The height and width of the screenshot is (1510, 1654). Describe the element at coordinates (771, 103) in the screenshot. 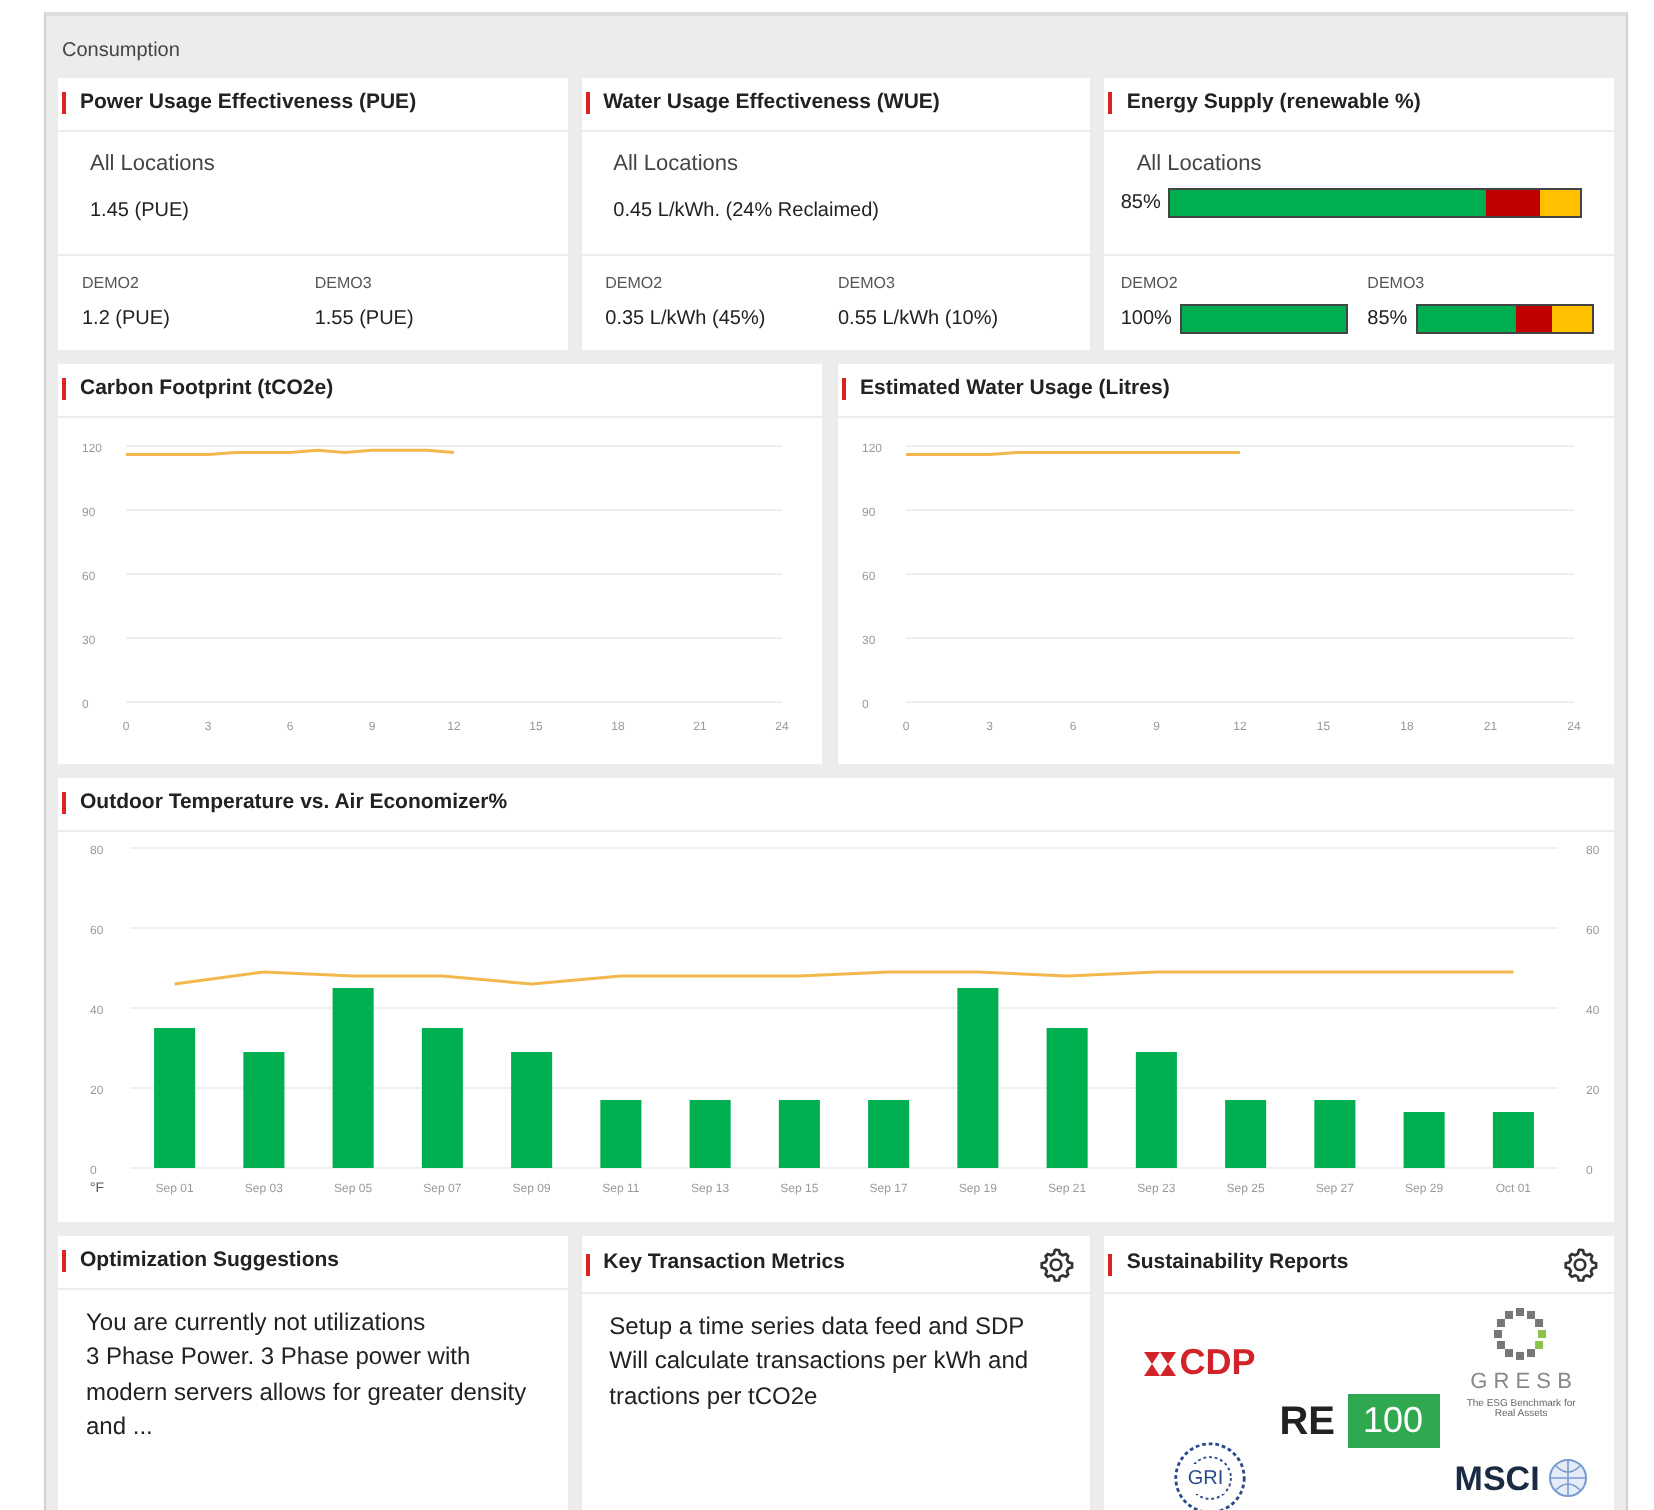

I see `card-title: Water Usage Effectiveness (WUE)` at that location.